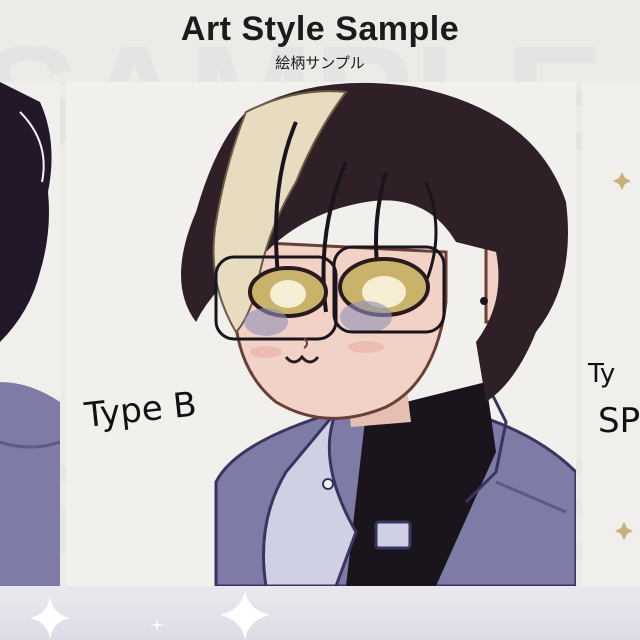 The height and width of the screenshot is (640, 640). I want to click on right-sample-panel: Ty SP, so click(611, 334).